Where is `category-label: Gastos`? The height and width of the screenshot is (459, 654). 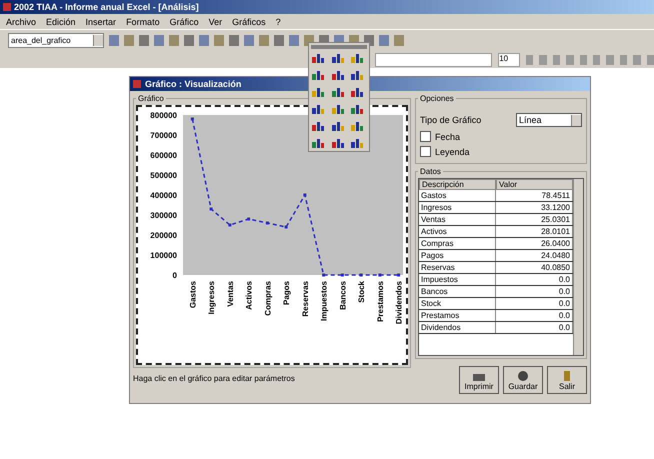
category-label: Gastos is located at coordinates (193, 294).